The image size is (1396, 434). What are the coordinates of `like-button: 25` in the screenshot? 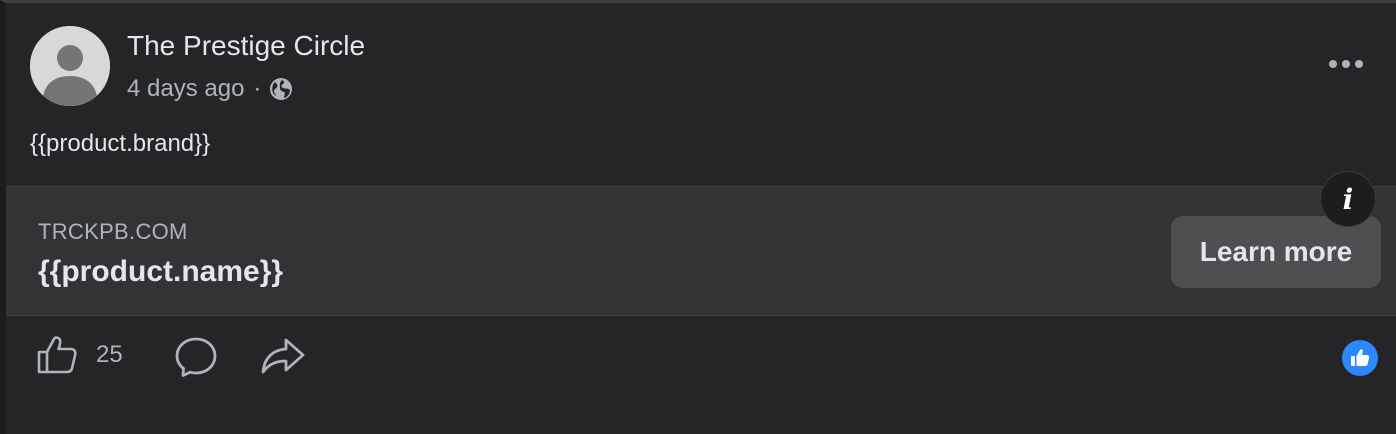 It's located at (79, 355).